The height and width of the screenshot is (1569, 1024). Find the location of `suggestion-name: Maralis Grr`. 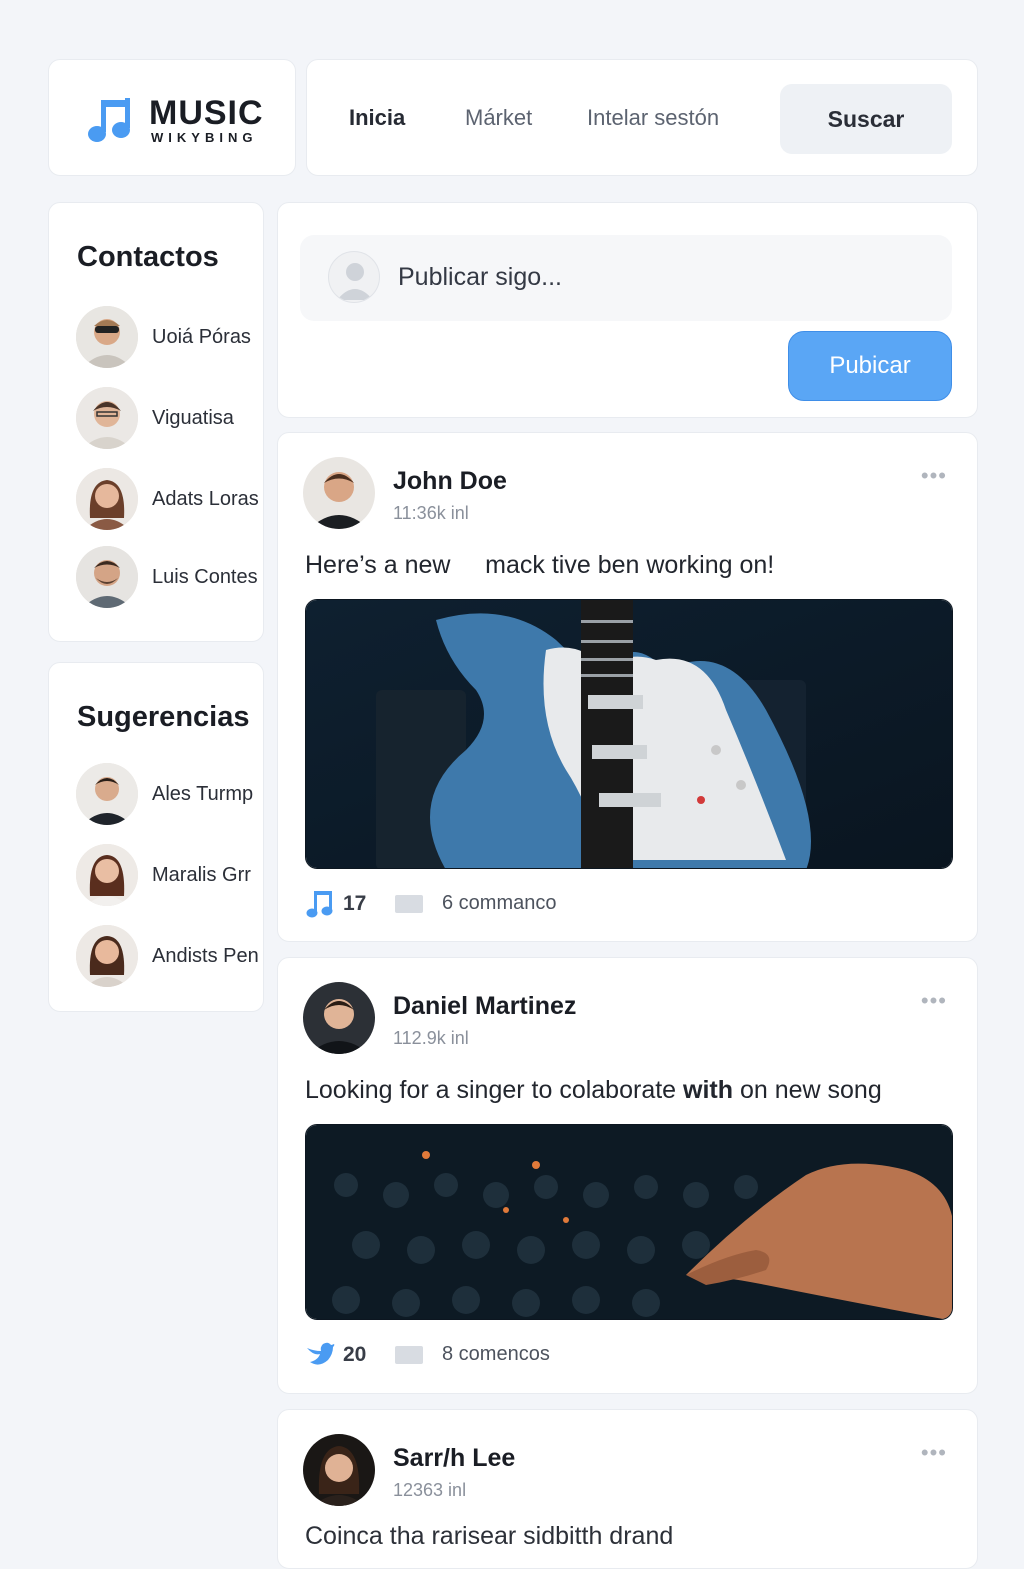

suggestion-name: Maralis Grr is located at coordinates (201, 875).